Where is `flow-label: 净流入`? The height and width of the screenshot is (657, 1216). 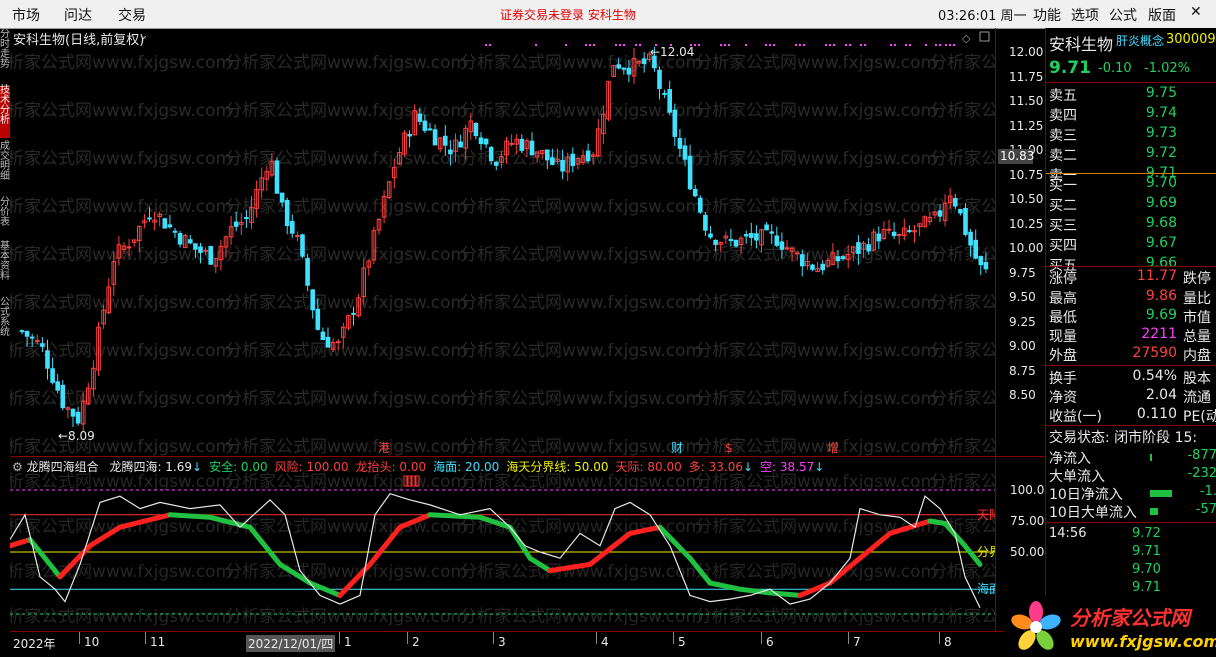
flow-label: 净流入 is located at coordinates (1070, 459).